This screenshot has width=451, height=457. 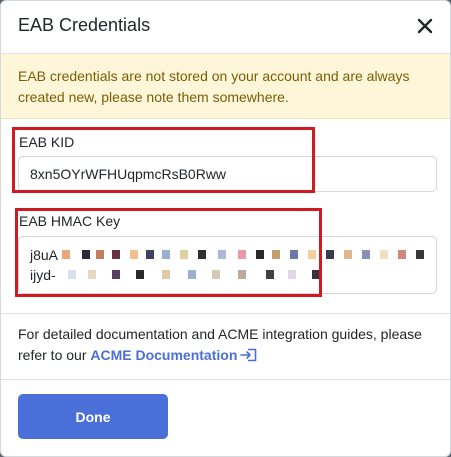 I want to click on dialog-title: EAB Credentials, so click(x=84, y=25).